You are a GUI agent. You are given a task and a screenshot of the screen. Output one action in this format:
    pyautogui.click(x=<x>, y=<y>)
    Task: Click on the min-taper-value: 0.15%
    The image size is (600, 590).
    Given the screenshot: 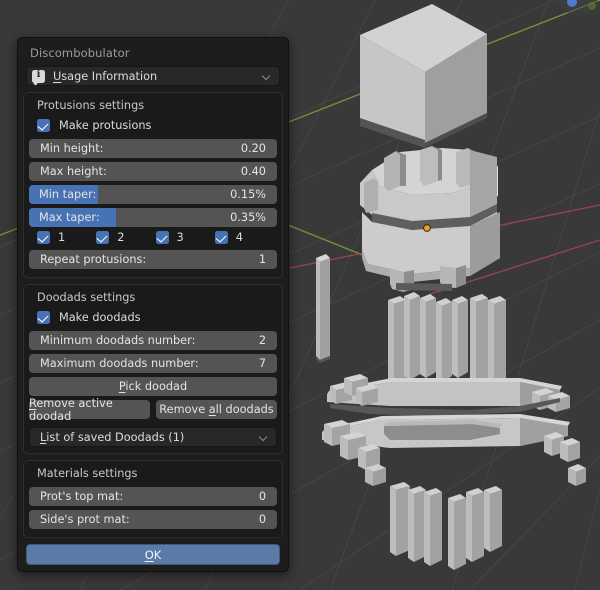 What is the action you would take?
    pyautogui.click(x=248, y=194)
    